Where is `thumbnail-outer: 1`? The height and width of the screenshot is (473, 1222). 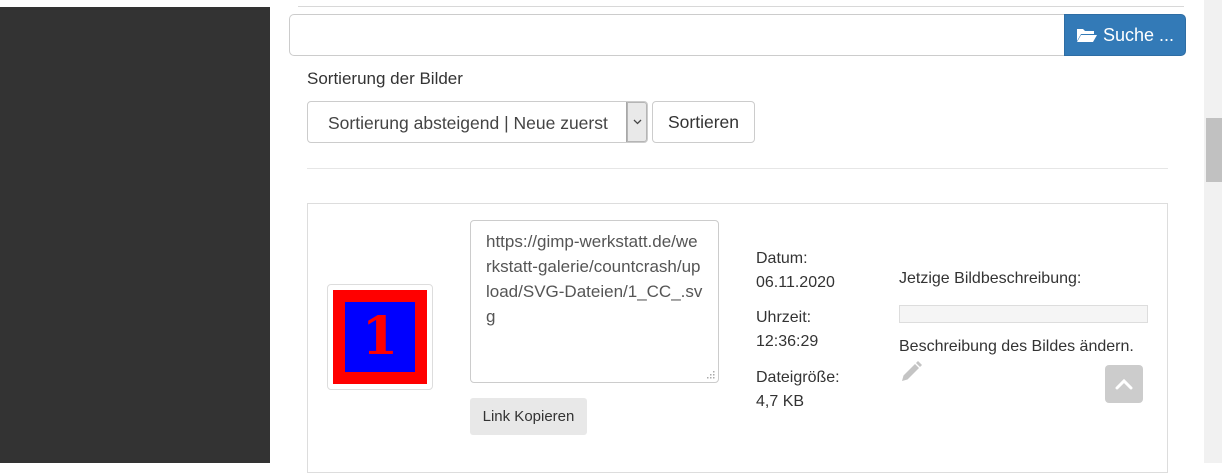 thumbnail-outer: 1 is located at coordinates (380, 337).